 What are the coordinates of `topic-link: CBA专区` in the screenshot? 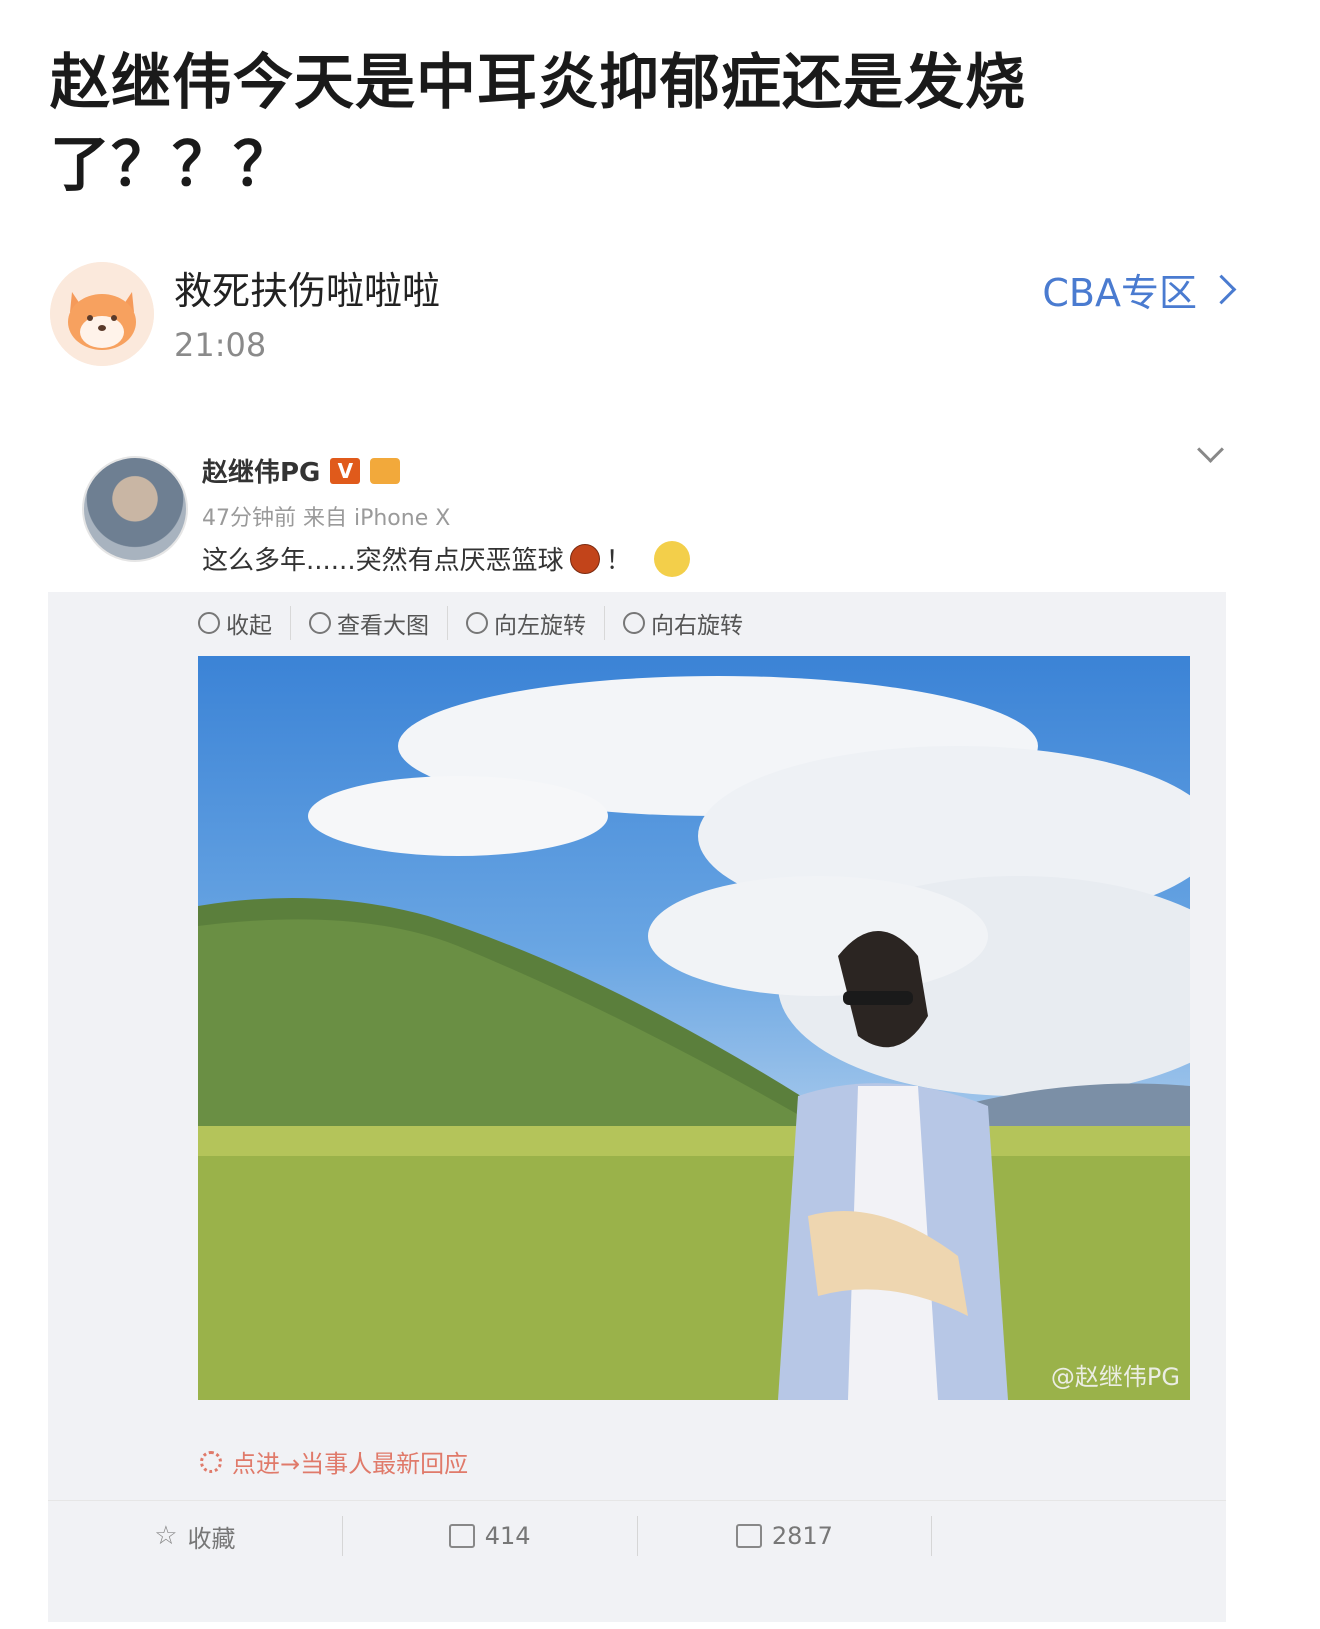 It's located at (1139, 289).